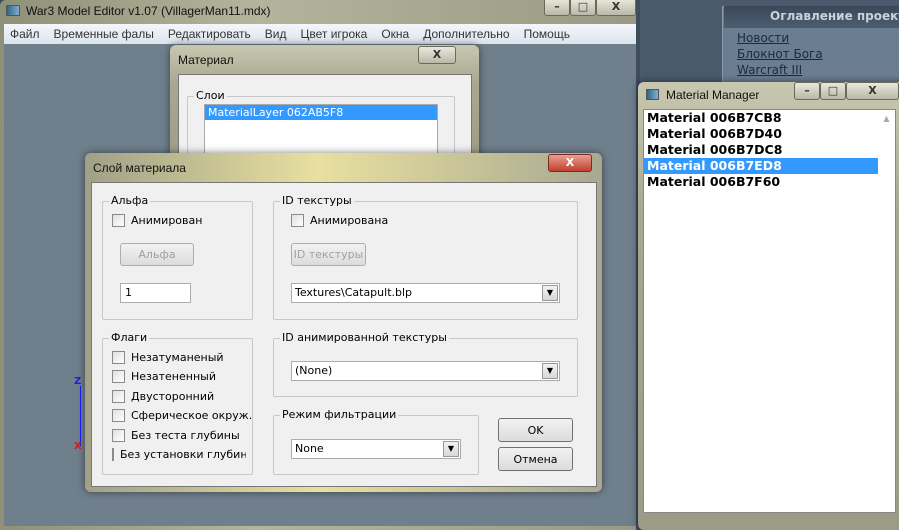 This screenshot has height=530, width=899. I want to click on layers-group-label: Слои, so click(210, 95).